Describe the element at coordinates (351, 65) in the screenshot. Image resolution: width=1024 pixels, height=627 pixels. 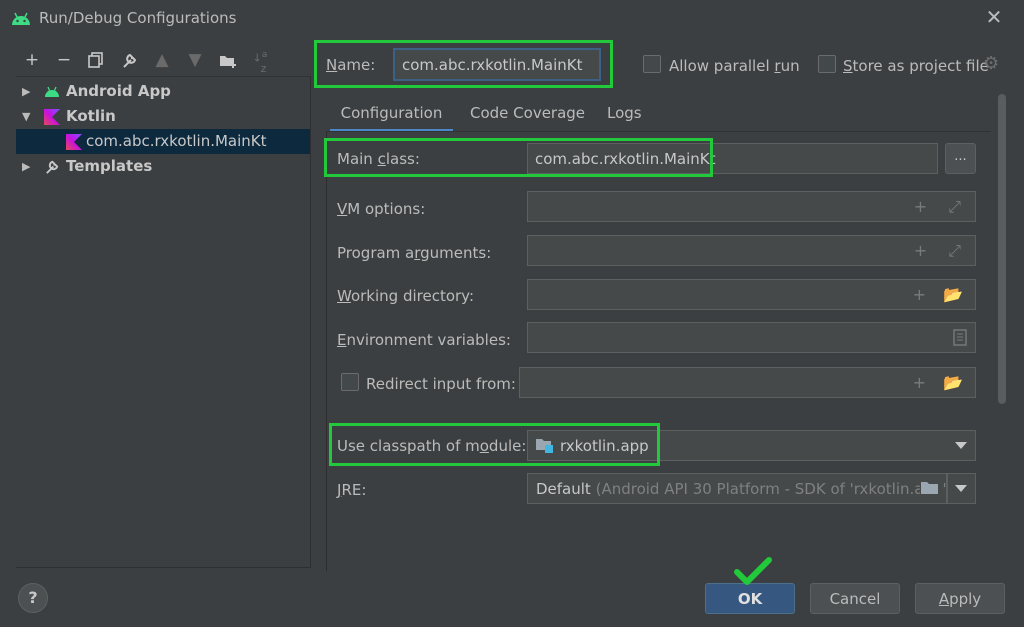
I see `name-label: Name:` at that location.